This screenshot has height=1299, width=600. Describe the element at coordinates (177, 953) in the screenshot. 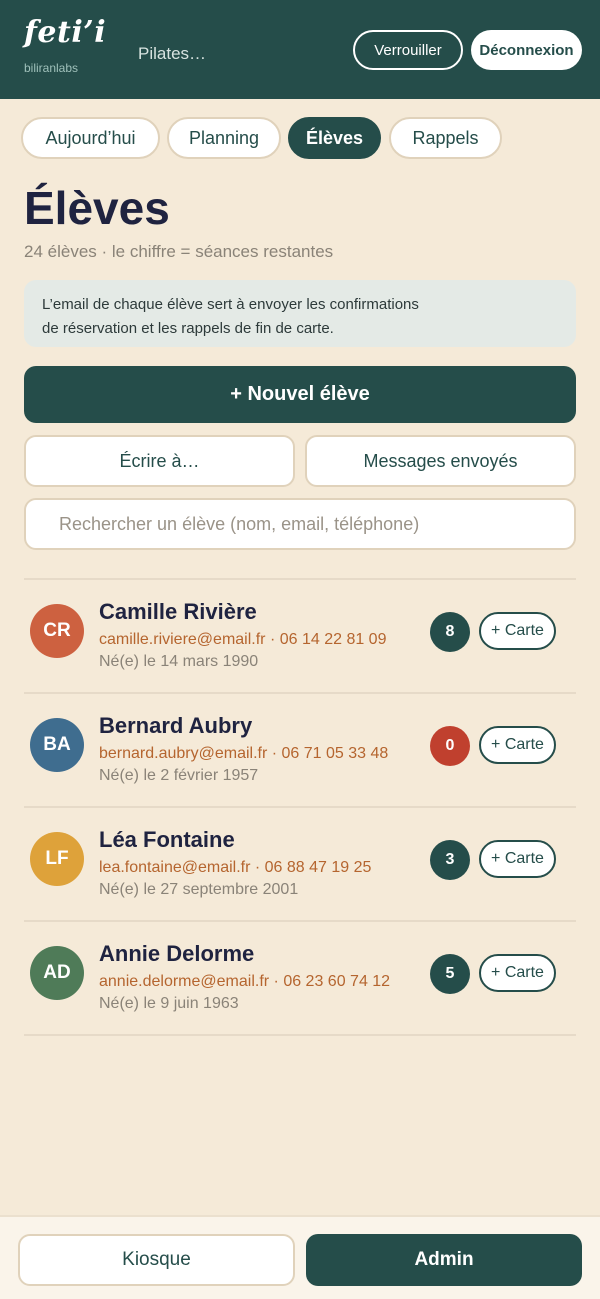

I see `student-name: Annie Delorme` at that location.